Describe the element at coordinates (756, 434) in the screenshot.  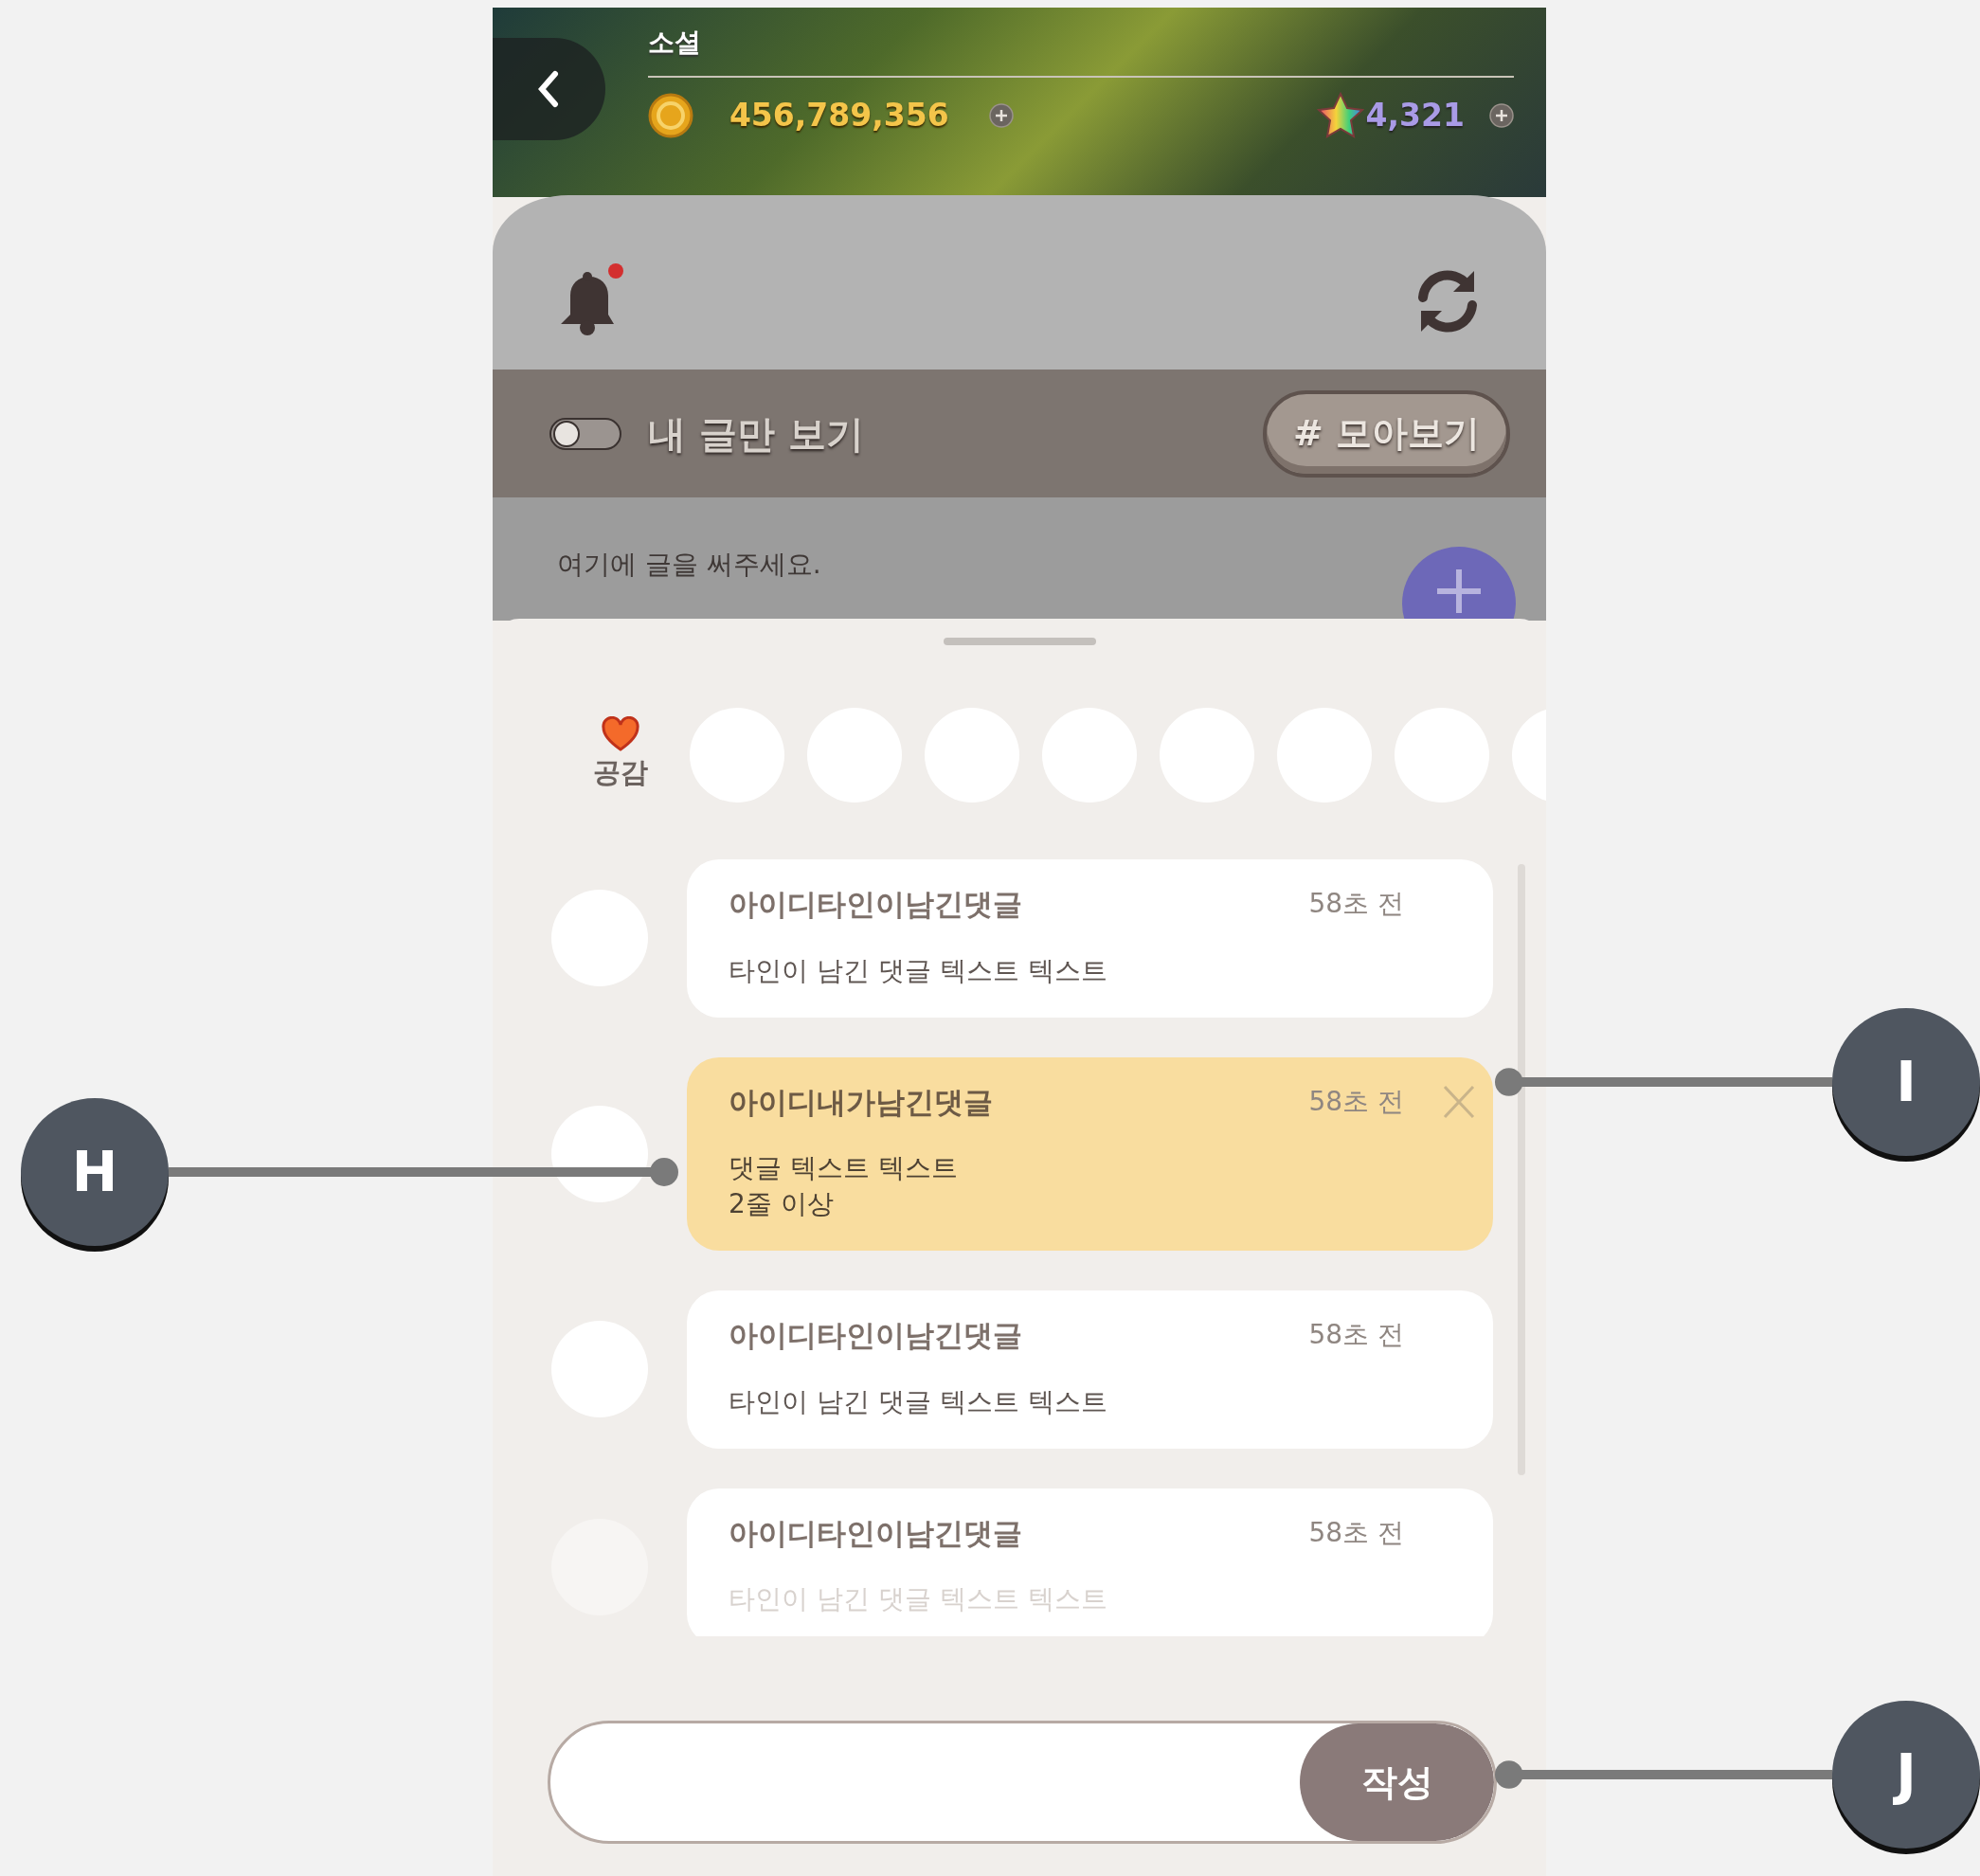
I see `toggle-label: 내 글만 보기` at that location.